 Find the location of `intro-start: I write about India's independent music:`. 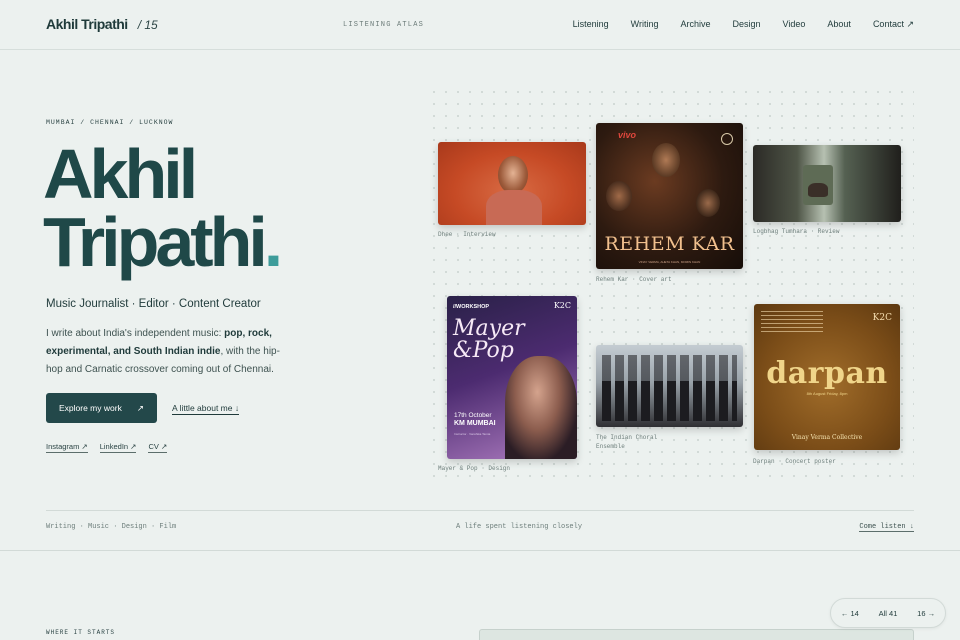

intro-start: I write about India's independent music: is located at coordinates (135, 333).